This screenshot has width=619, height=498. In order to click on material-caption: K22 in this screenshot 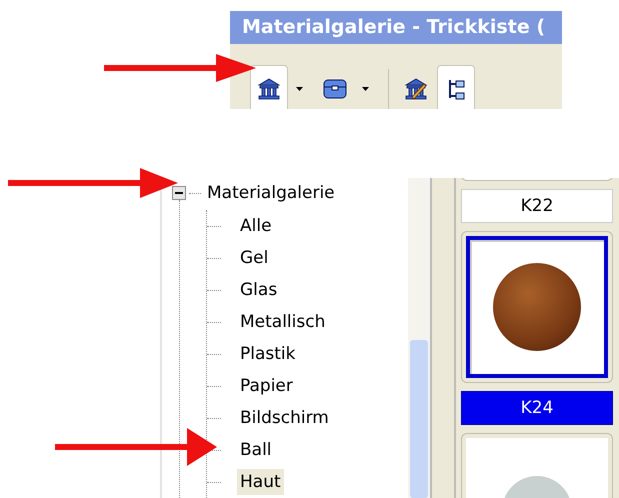, I will do `click(537, 206)`.